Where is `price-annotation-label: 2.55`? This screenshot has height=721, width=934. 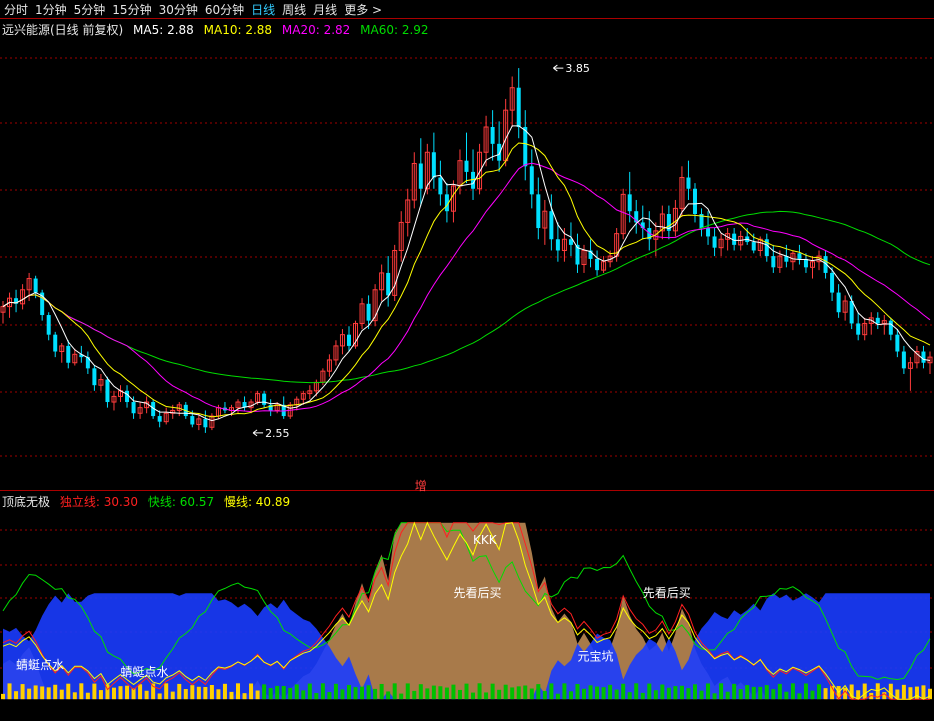 price-annotation-label: 2.55 is located at coordinates (277, 433).